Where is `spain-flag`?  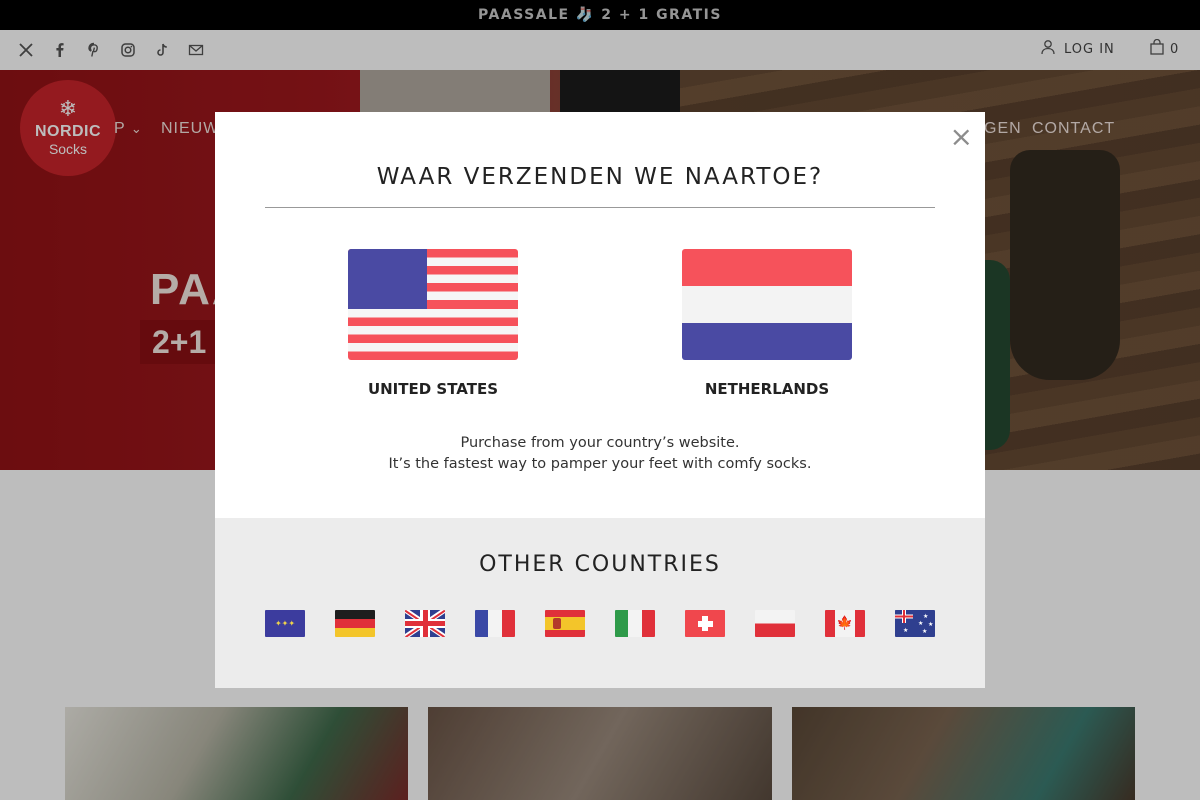 spain-flag is located at coordinates (565, 623).